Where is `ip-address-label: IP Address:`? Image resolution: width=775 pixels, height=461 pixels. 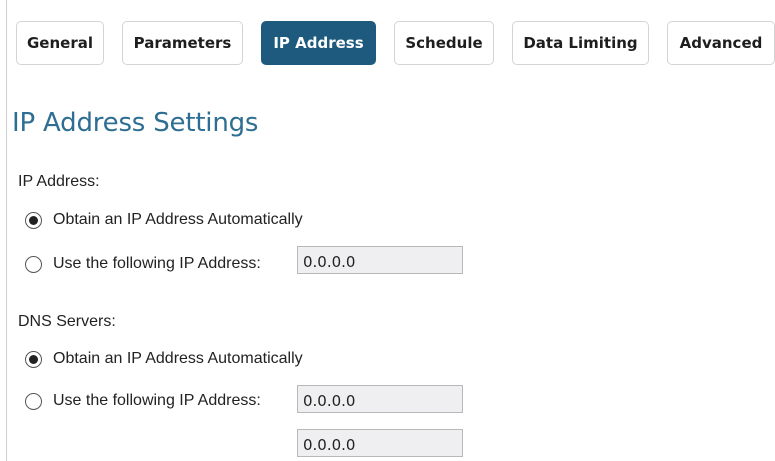 ip-address-label: IP Address: is located at coordinates (59, 181).